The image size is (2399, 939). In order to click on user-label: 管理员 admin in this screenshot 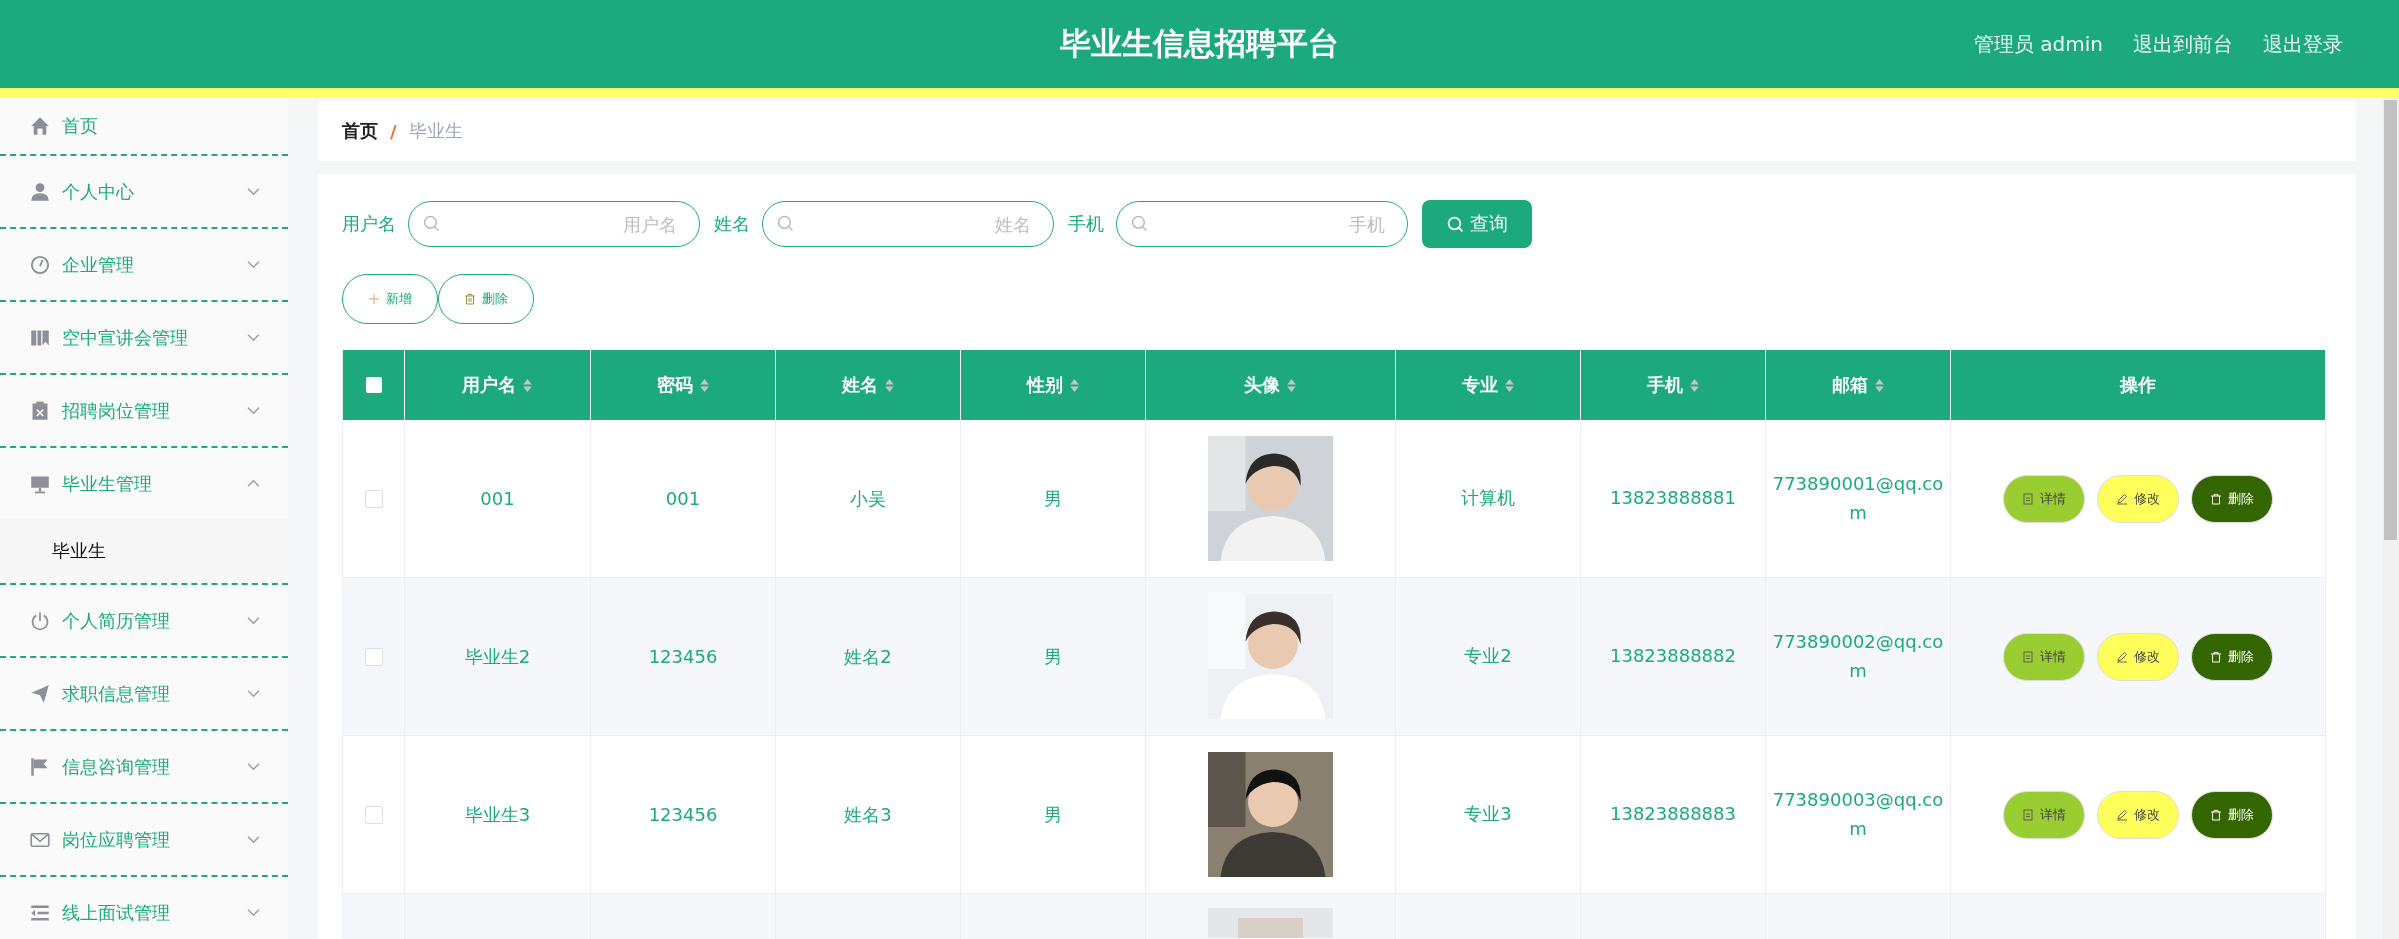, I will do `click(2038, 44)`.